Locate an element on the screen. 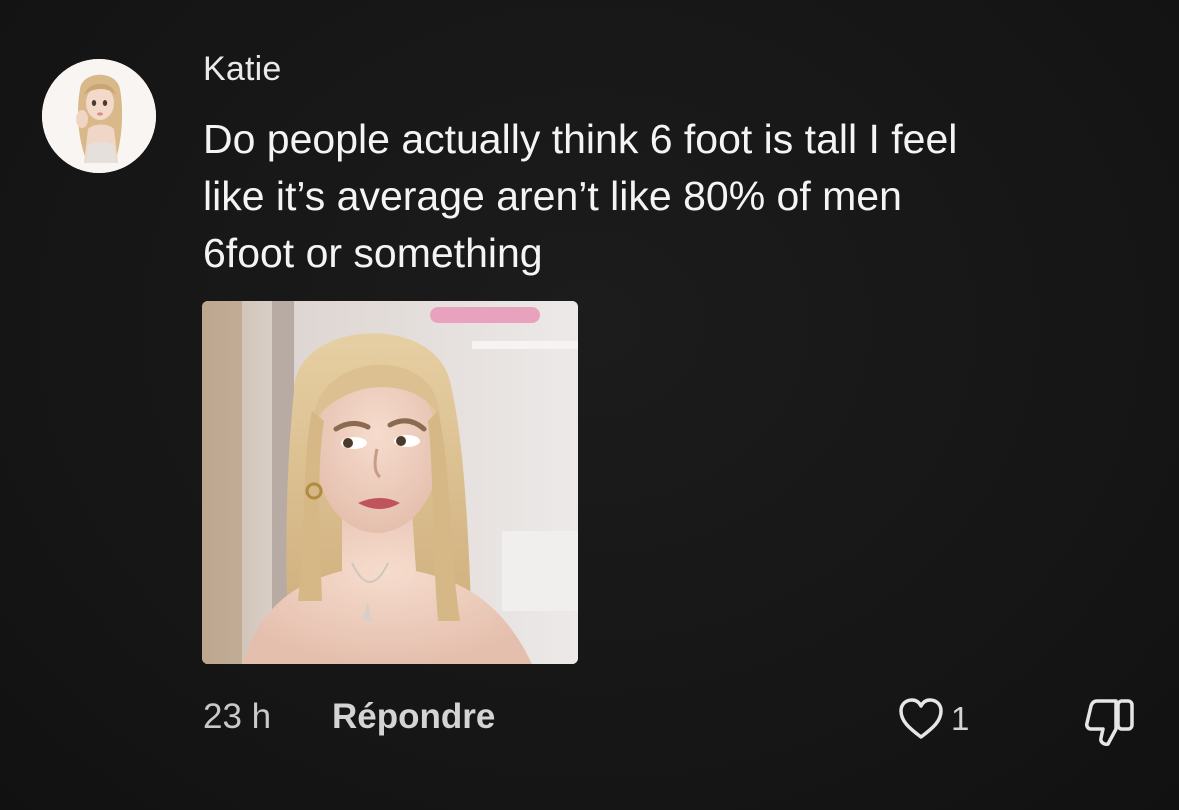  heart-outline-icon is located at coordinates (921, 719).